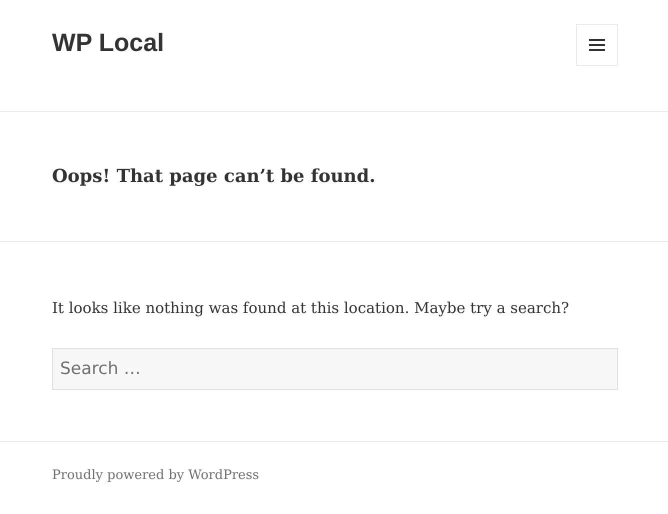 The image size is (668, 514). What do you see at coordinates (156, 475) in the screenshot?
I see `footer-credit-link: Proudly powered by WordPress` at bounding box center [156, 475].